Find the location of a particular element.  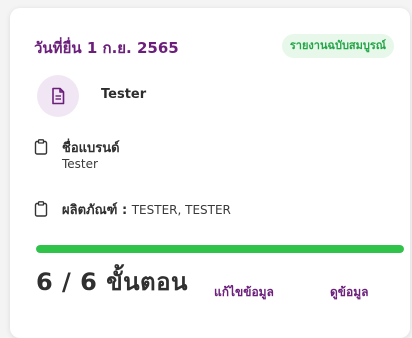

steps-counter: 6 / 6 ขั้นตอน is located at coordinates (112, 282).